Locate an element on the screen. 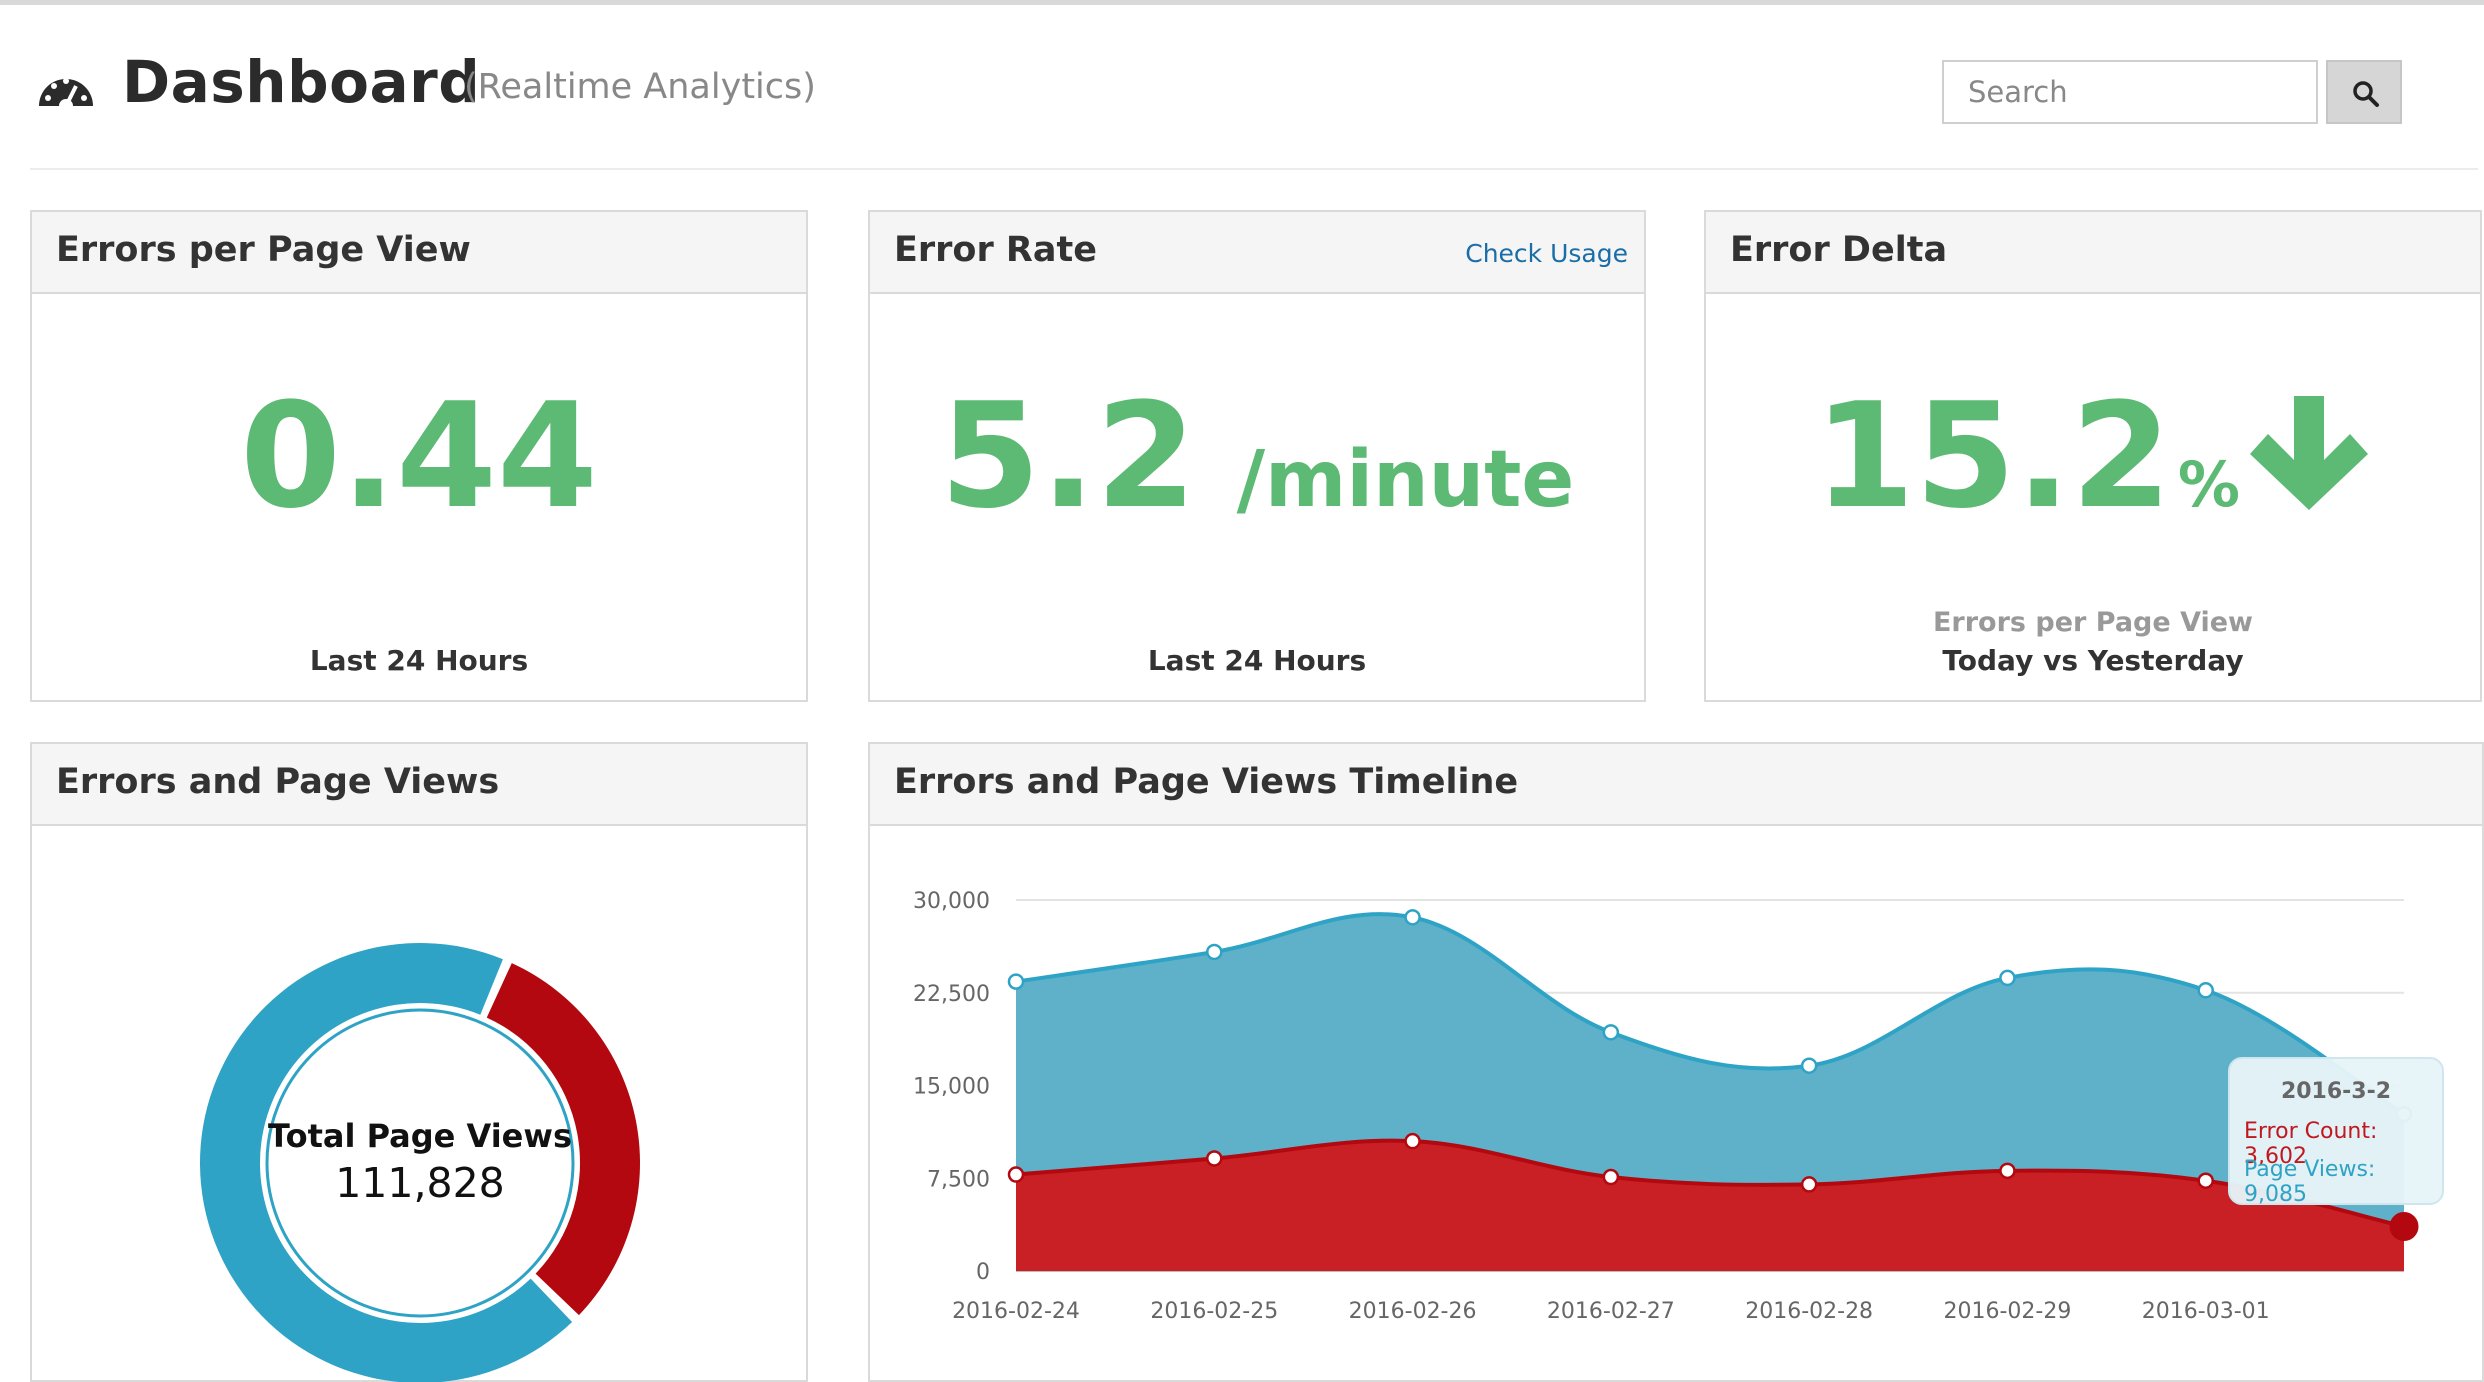  donut-center-label: Total Page Views is located at coordinates (420, 1136).